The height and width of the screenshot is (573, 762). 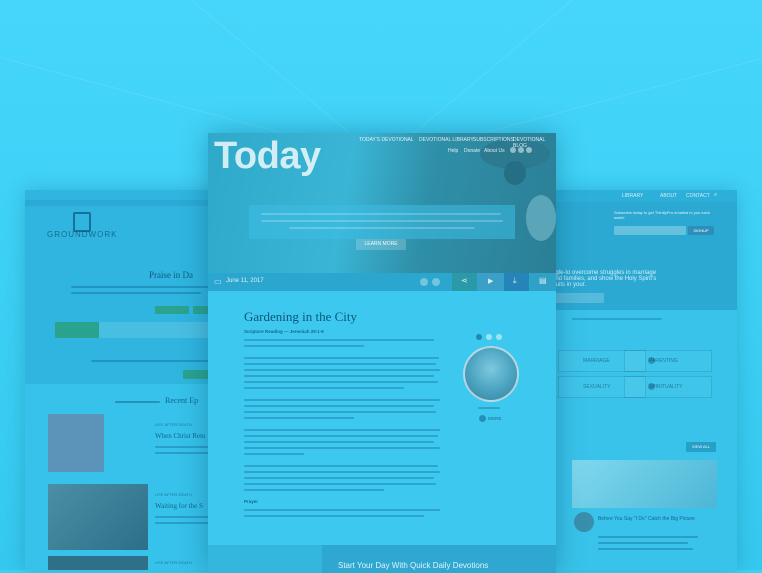 I want to click on next-day-icon, so click(x=436, y=282).